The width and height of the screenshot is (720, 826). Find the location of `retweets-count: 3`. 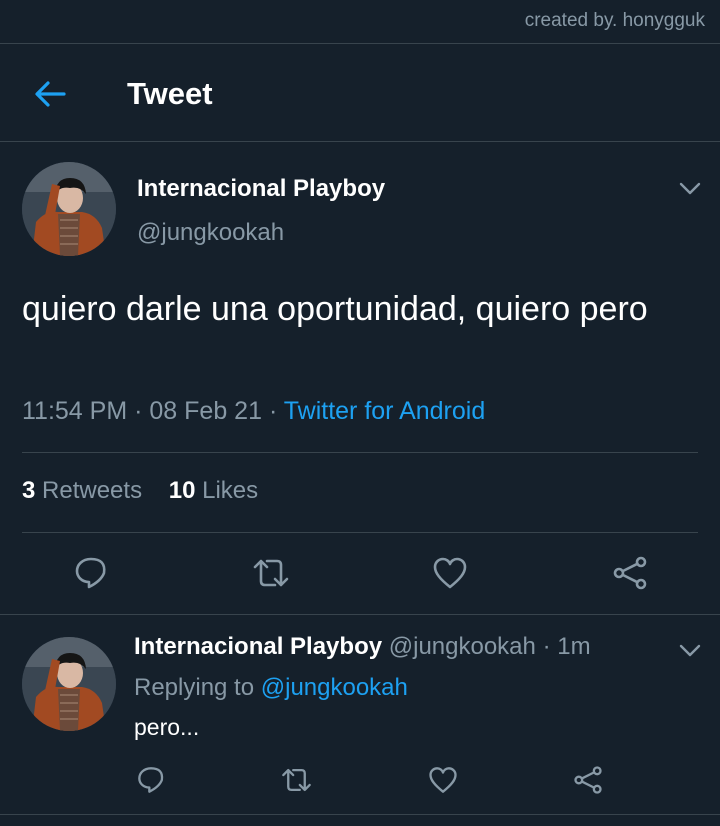

retweets-count: 3 is located at coordinates (29, 490).